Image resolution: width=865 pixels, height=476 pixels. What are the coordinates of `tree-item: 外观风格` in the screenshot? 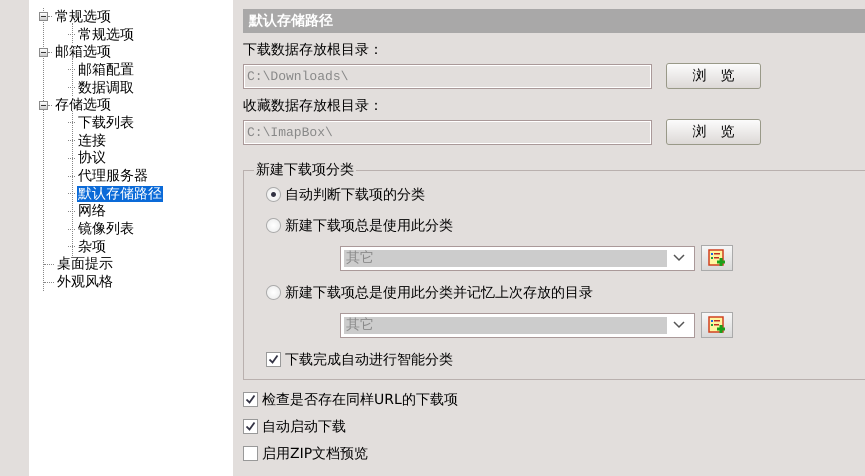 It's located at (85, 282).